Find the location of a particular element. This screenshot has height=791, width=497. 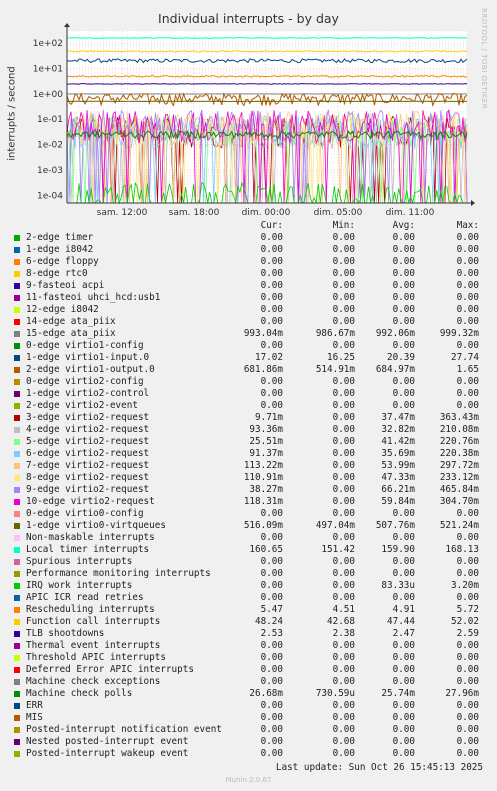

legend-max: 465.84m is located at coordinates (459, 489).